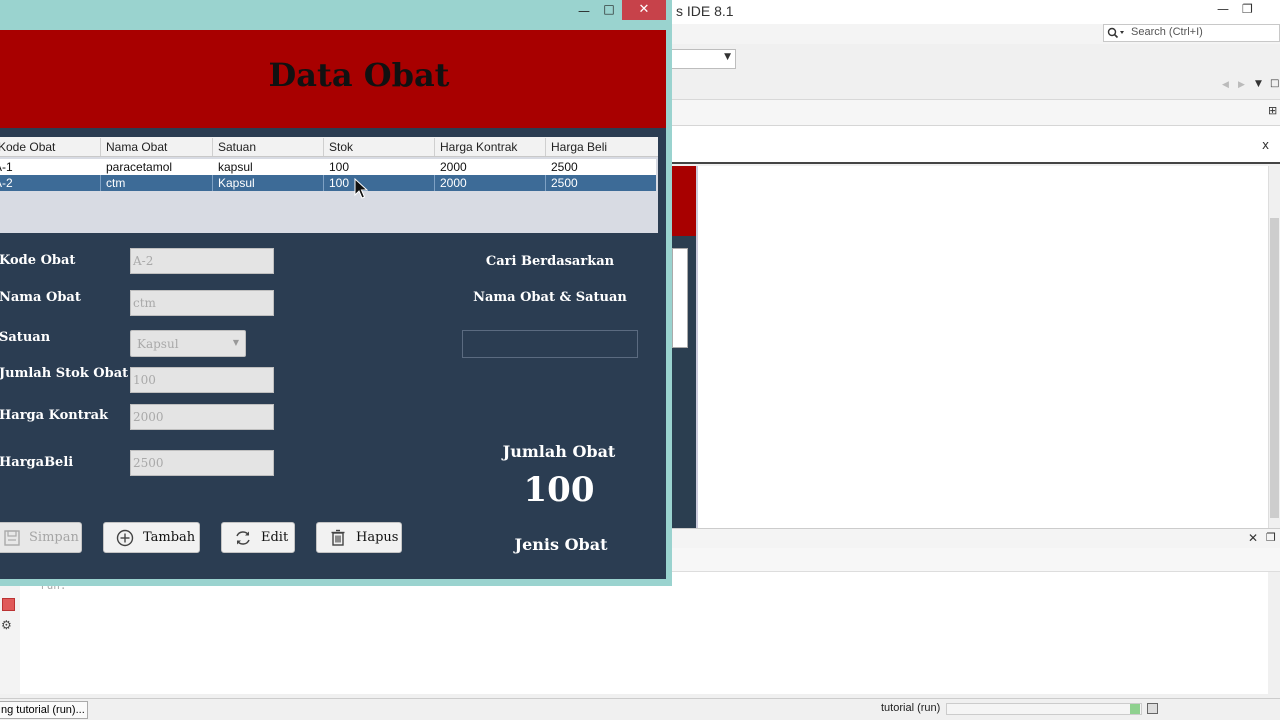  What do you see at coordinates (12, 538) in the screenshot?
I see `save-icon` at bounding box center [12, 538].